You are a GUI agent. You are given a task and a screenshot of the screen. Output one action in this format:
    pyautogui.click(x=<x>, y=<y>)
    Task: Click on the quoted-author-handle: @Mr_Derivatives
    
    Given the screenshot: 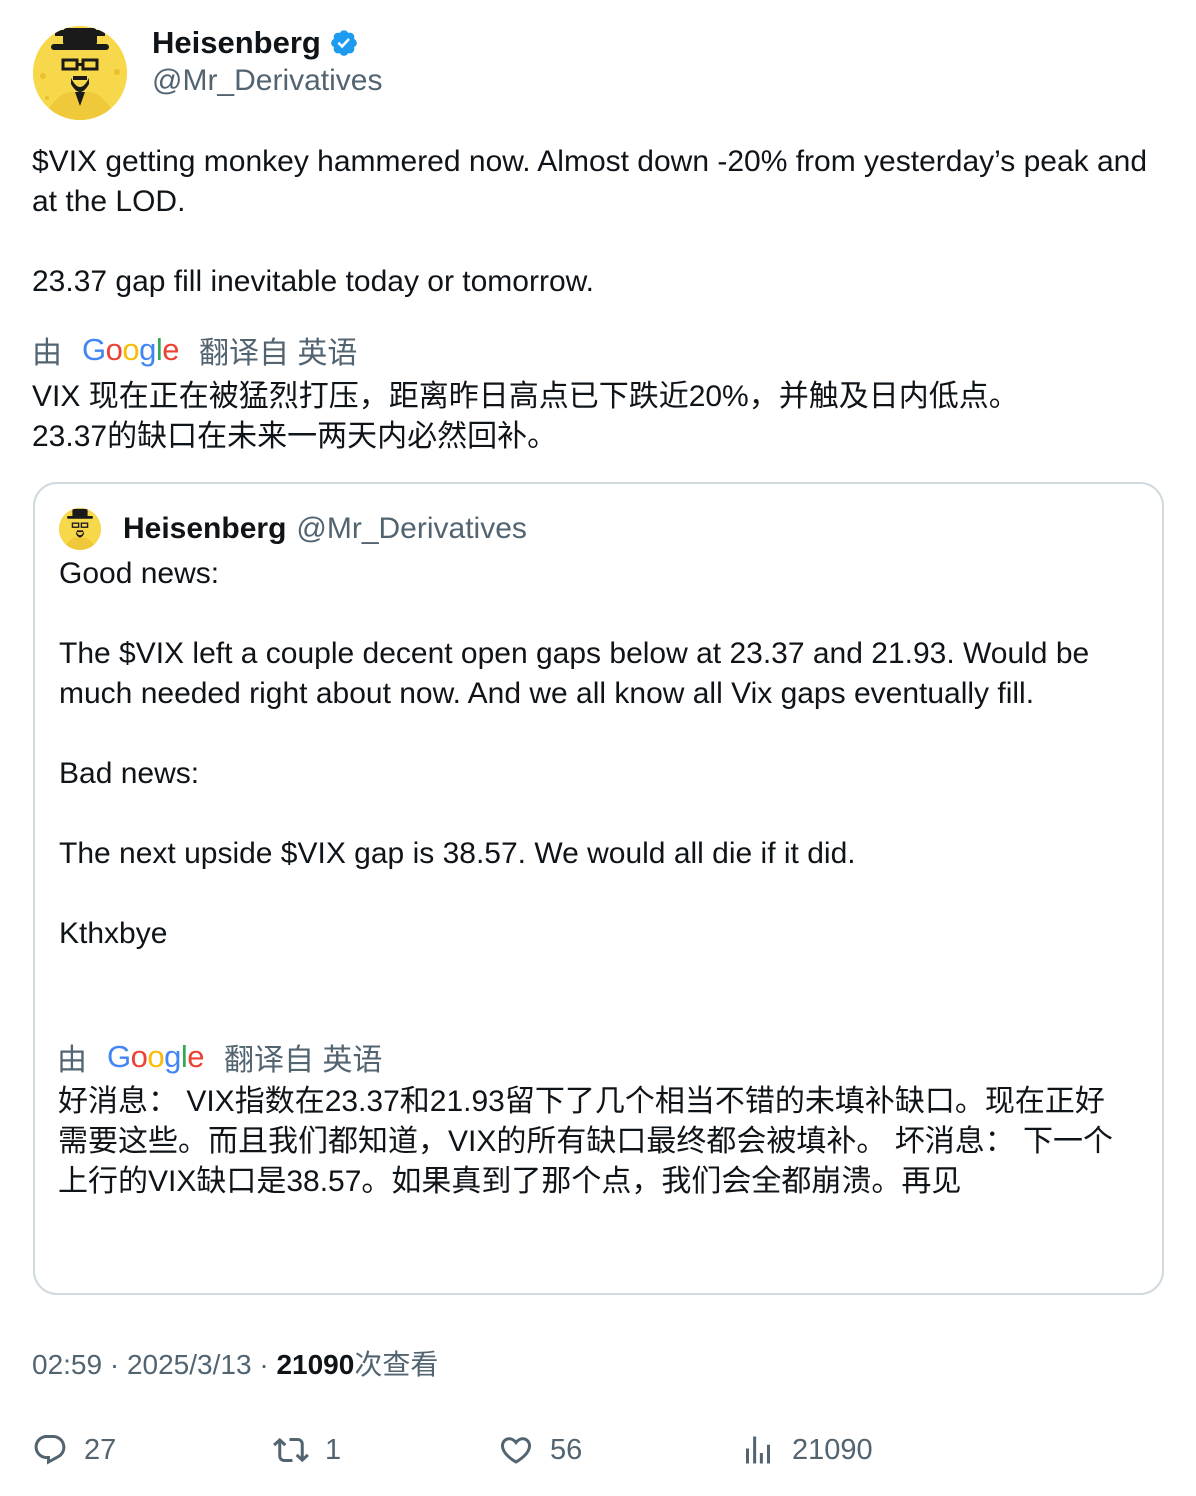 What is the action you would take?
    pyautogui.click(x=411, y=528)
    